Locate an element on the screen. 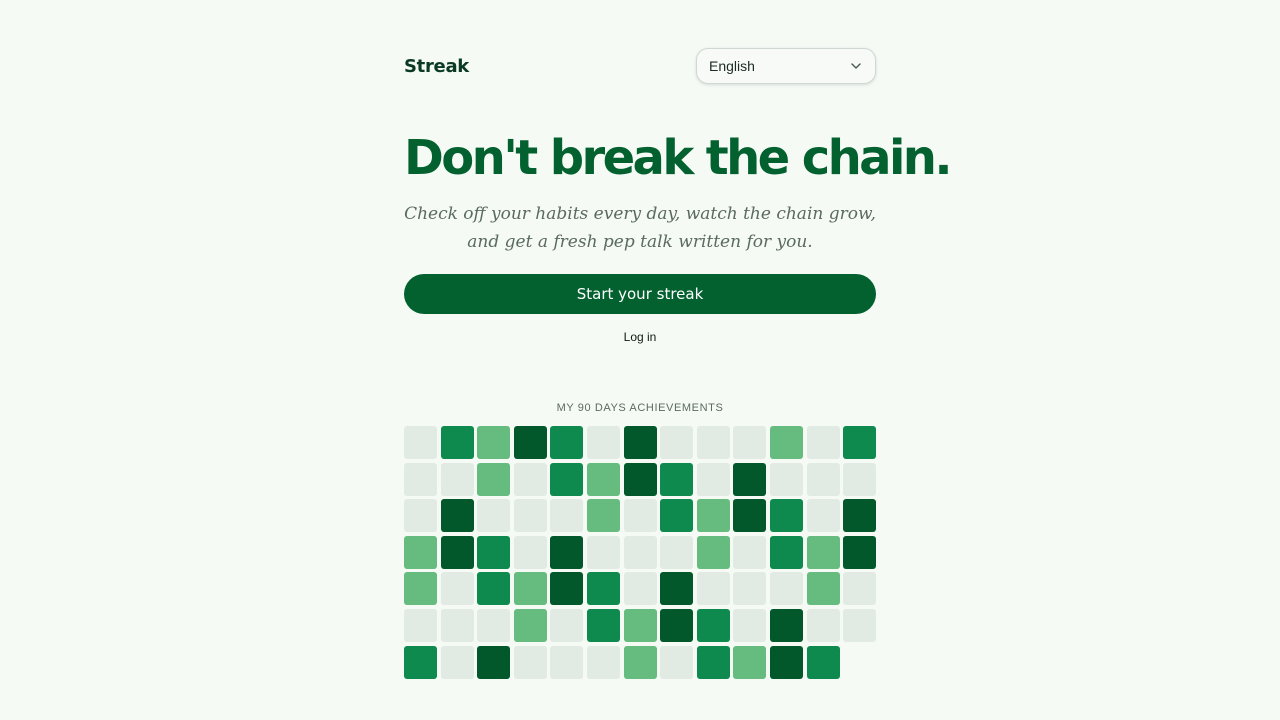  start-streak-button: Start your streak is located at coordinates (640, 294).